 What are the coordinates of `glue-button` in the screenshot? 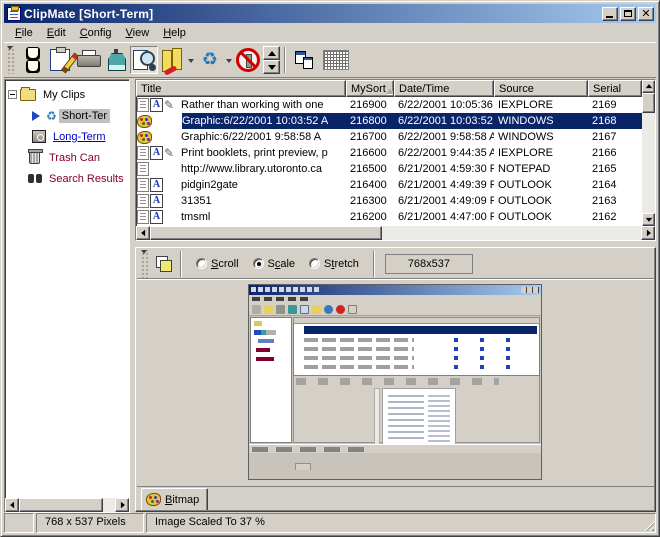 It's located at (116, 60).